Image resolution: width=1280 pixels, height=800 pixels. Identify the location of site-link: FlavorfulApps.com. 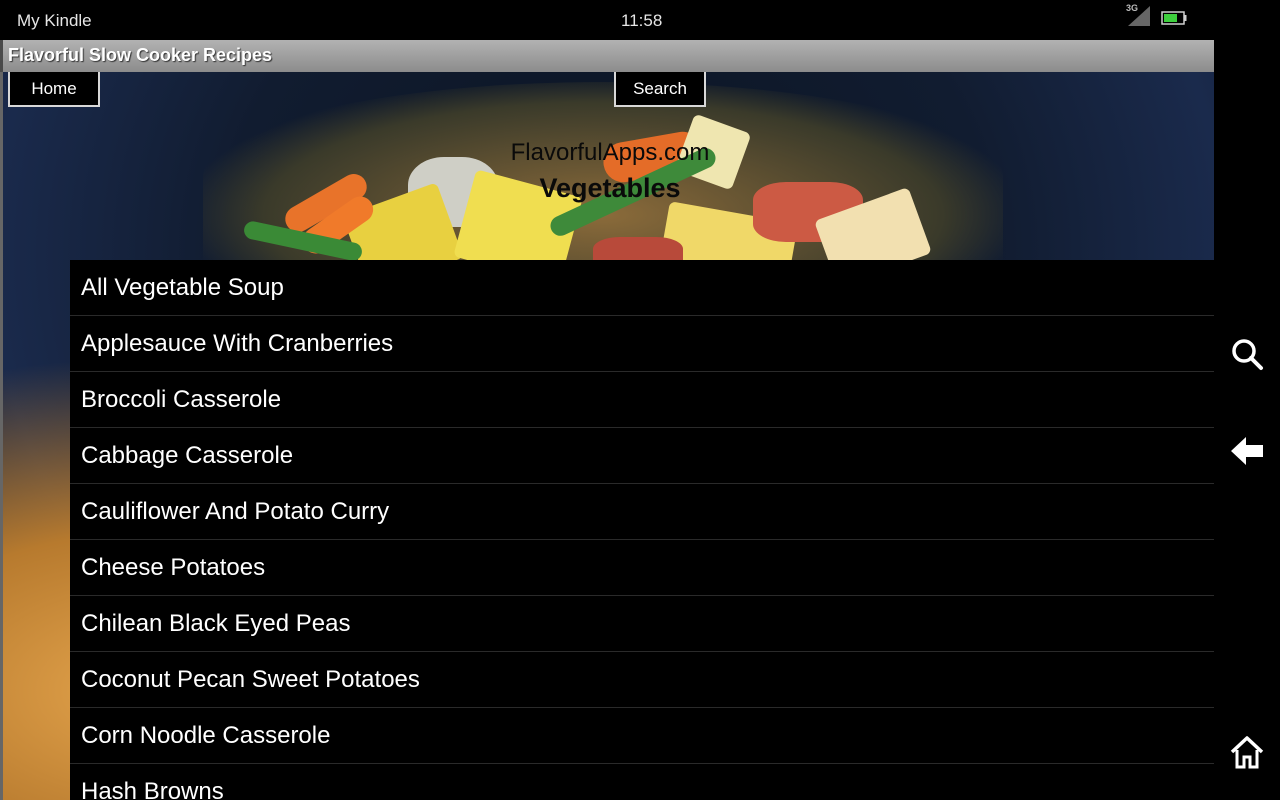
(610, 152).